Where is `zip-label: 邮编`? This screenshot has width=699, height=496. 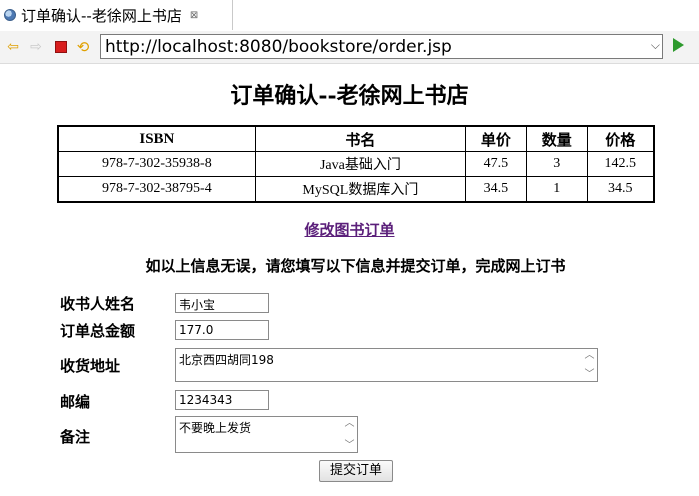 zip-label: 邮编 is located at coordinates (75, 402).